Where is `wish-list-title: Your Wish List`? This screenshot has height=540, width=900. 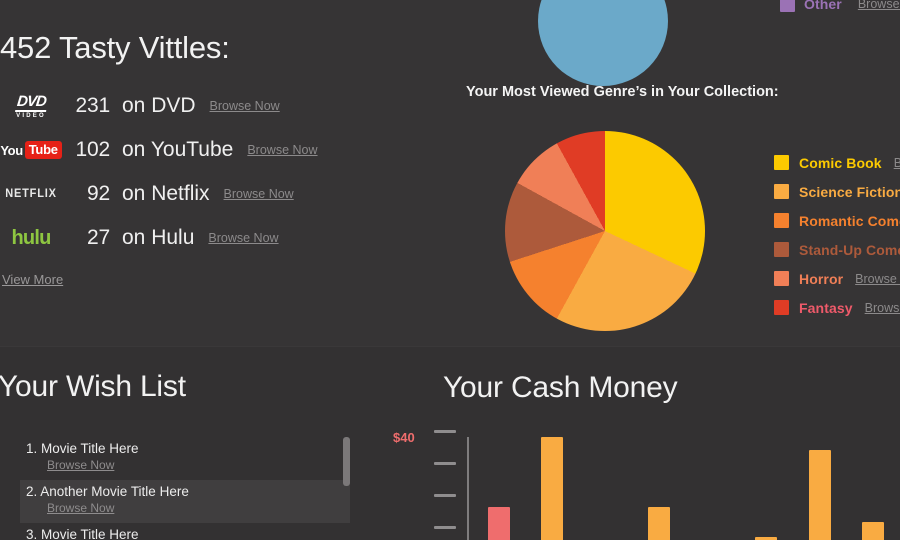 wish-list-title: Your Wish List is located at coordinates (93, 386).